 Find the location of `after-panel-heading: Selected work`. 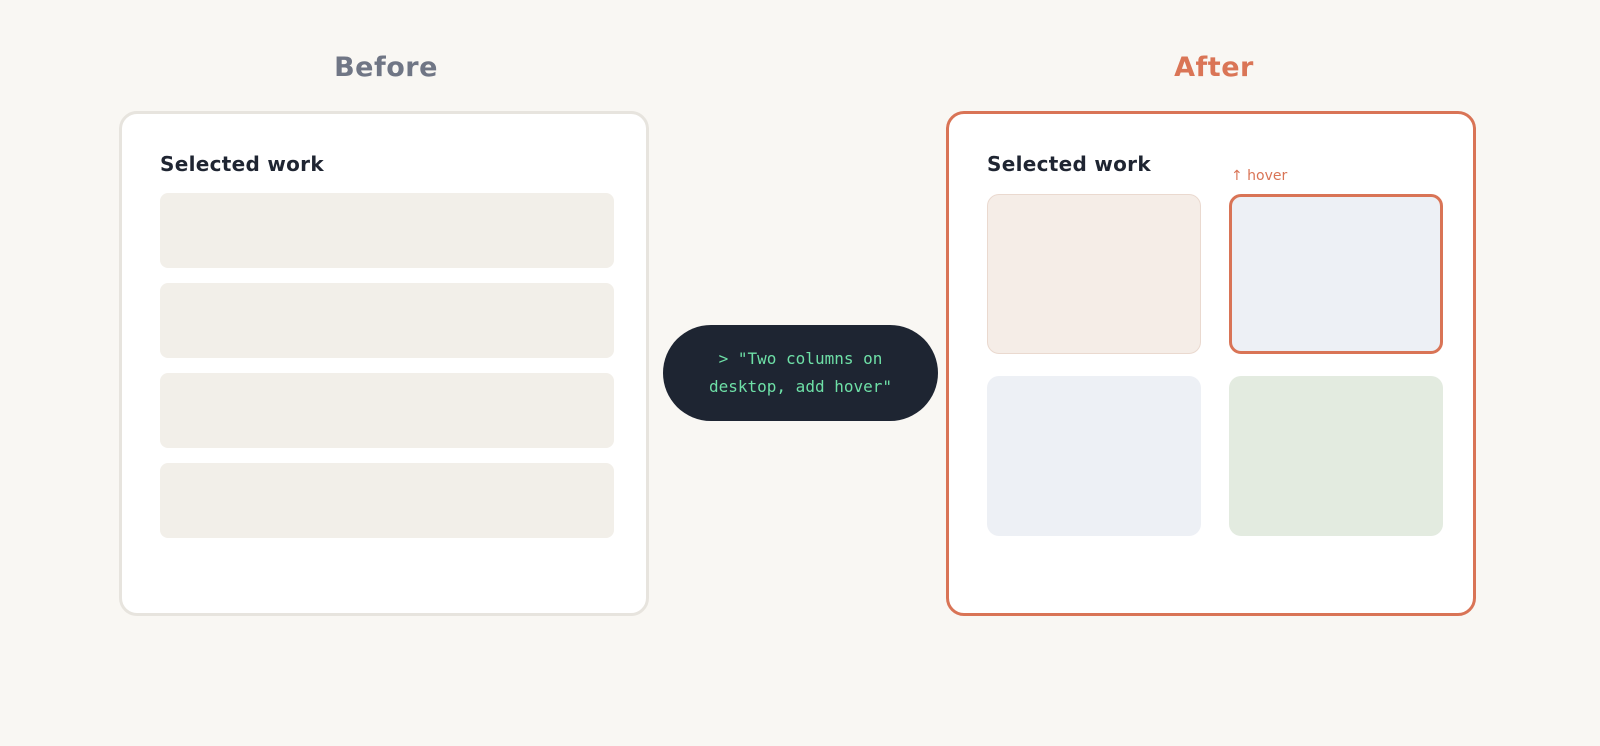

after-panel-heading: Selected work is located at coordinates (1069, 164).